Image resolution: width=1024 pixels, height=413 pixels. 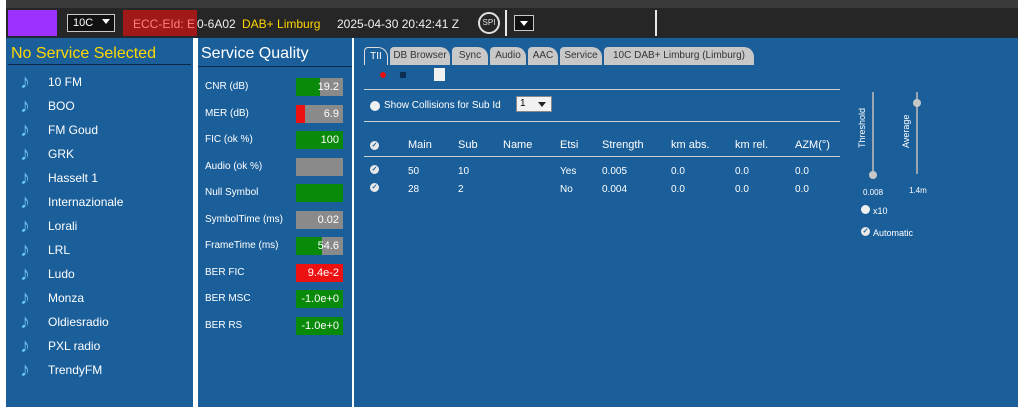 What do you see at coordinates (105, 178) in the screenshot?
I see `service-item: ♪ Hasselt 1` at bounding box center [105, 178].